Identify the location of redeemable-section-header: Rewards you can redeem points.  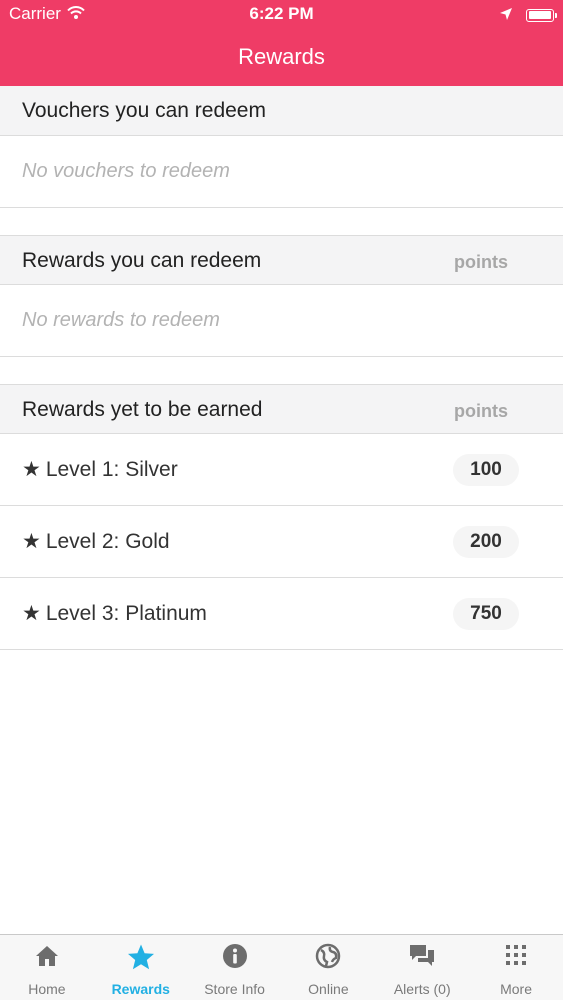
(281, 260).